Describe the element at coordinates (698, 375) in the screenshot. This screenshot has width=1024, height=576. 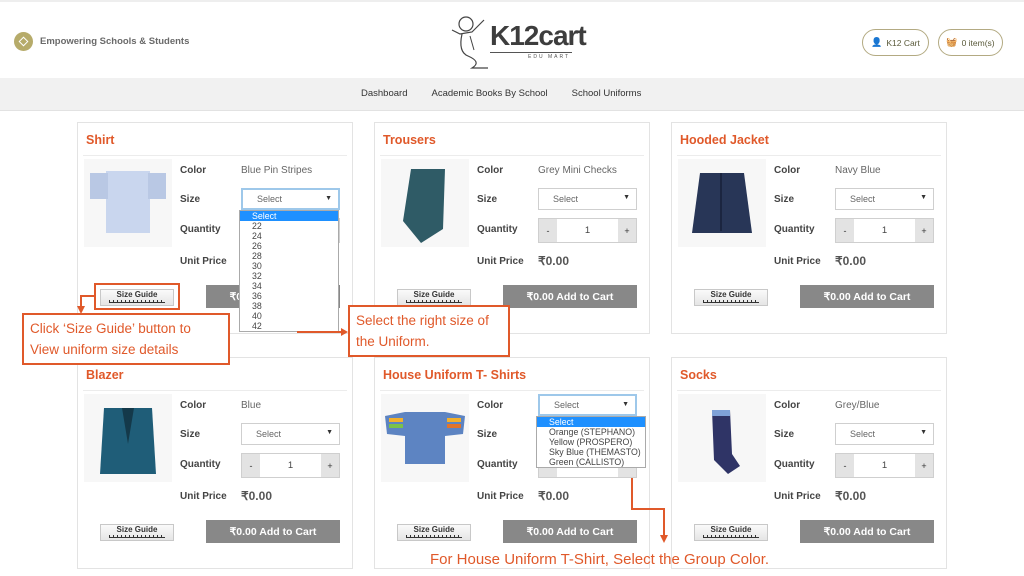
I see `product-title: Socks` at that location.